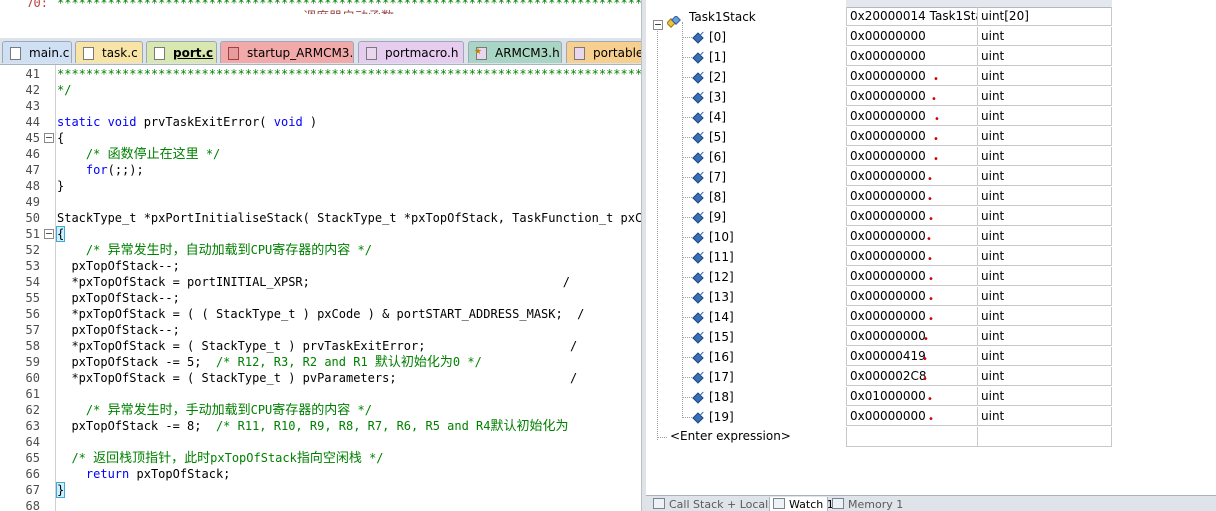  Describe the element at coordinates (37, 52) in the screenshot. I see `tab-main-c: main.c` at that location.